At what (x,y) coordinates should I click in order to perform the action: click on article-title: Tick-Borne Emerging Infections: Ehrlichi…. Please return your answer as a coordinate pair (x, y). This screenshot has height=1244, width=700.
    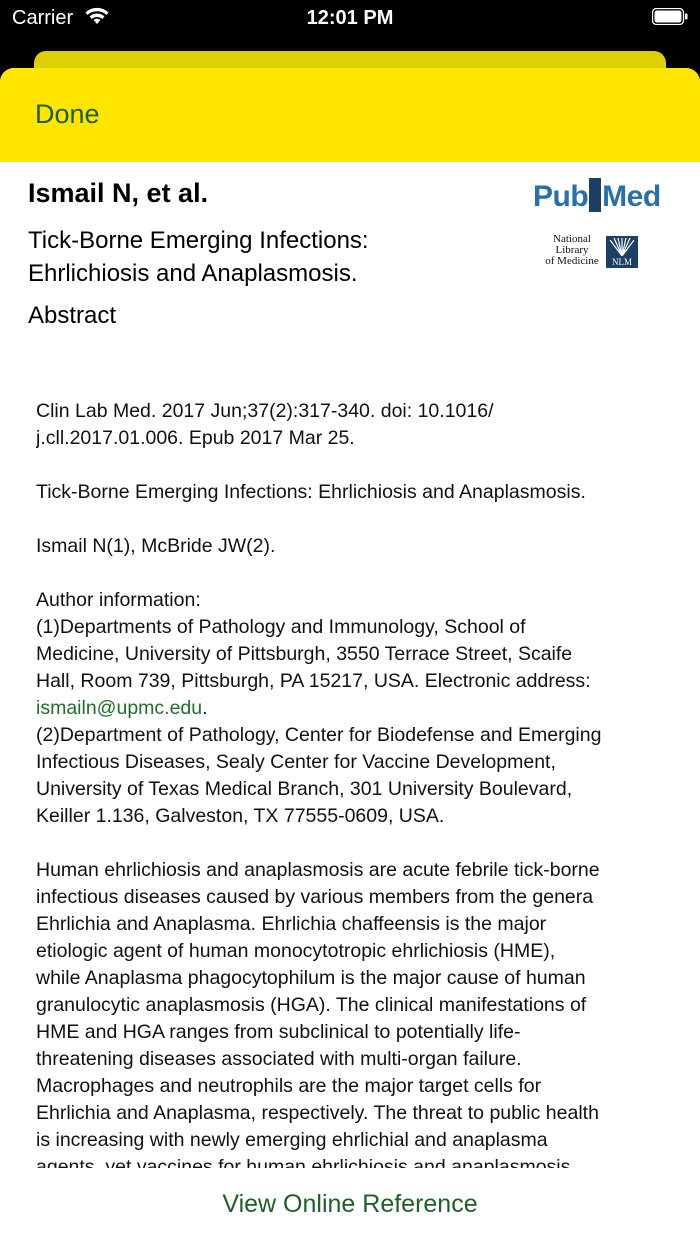
    Looking at the image, I should click on (243, 257).